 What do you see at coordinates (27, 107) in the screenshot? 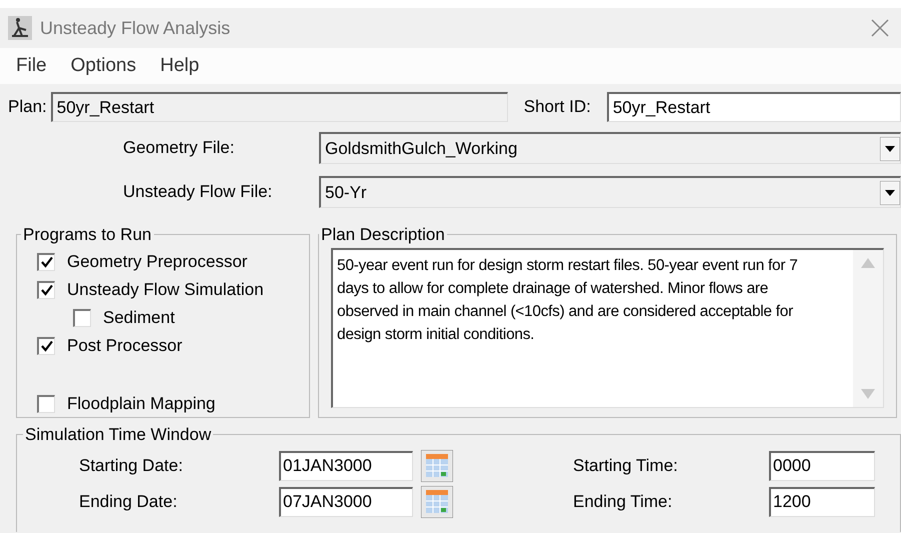
I see `field-label: Plan:` at bounding box center [27, 107].